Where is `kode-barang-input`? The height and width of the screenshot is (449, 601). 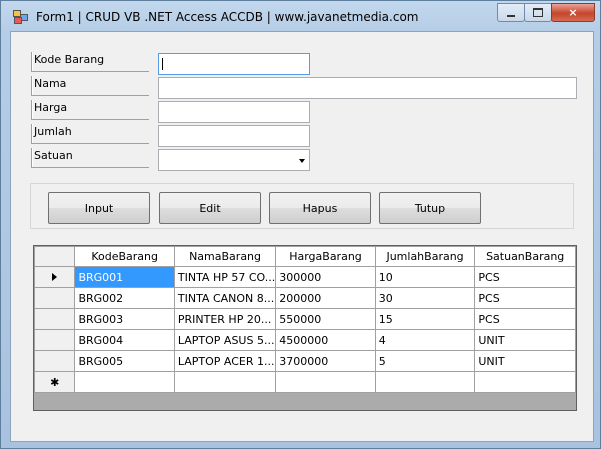
kode-barang-input is located at coordinates (234, 64).